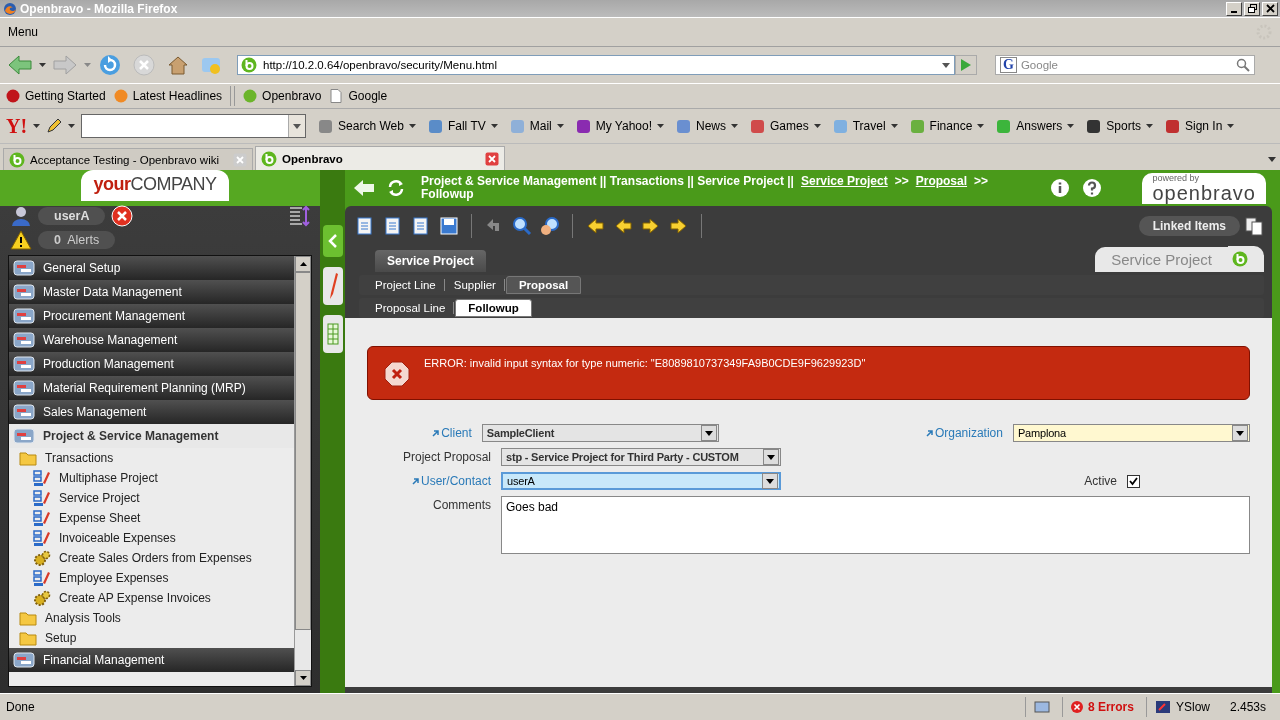 This screenshot has width=1280, height=720. Describe the element at coordinates (151, 436) in the screenshot. I see `menu-item: Project & Service Management` at that location.